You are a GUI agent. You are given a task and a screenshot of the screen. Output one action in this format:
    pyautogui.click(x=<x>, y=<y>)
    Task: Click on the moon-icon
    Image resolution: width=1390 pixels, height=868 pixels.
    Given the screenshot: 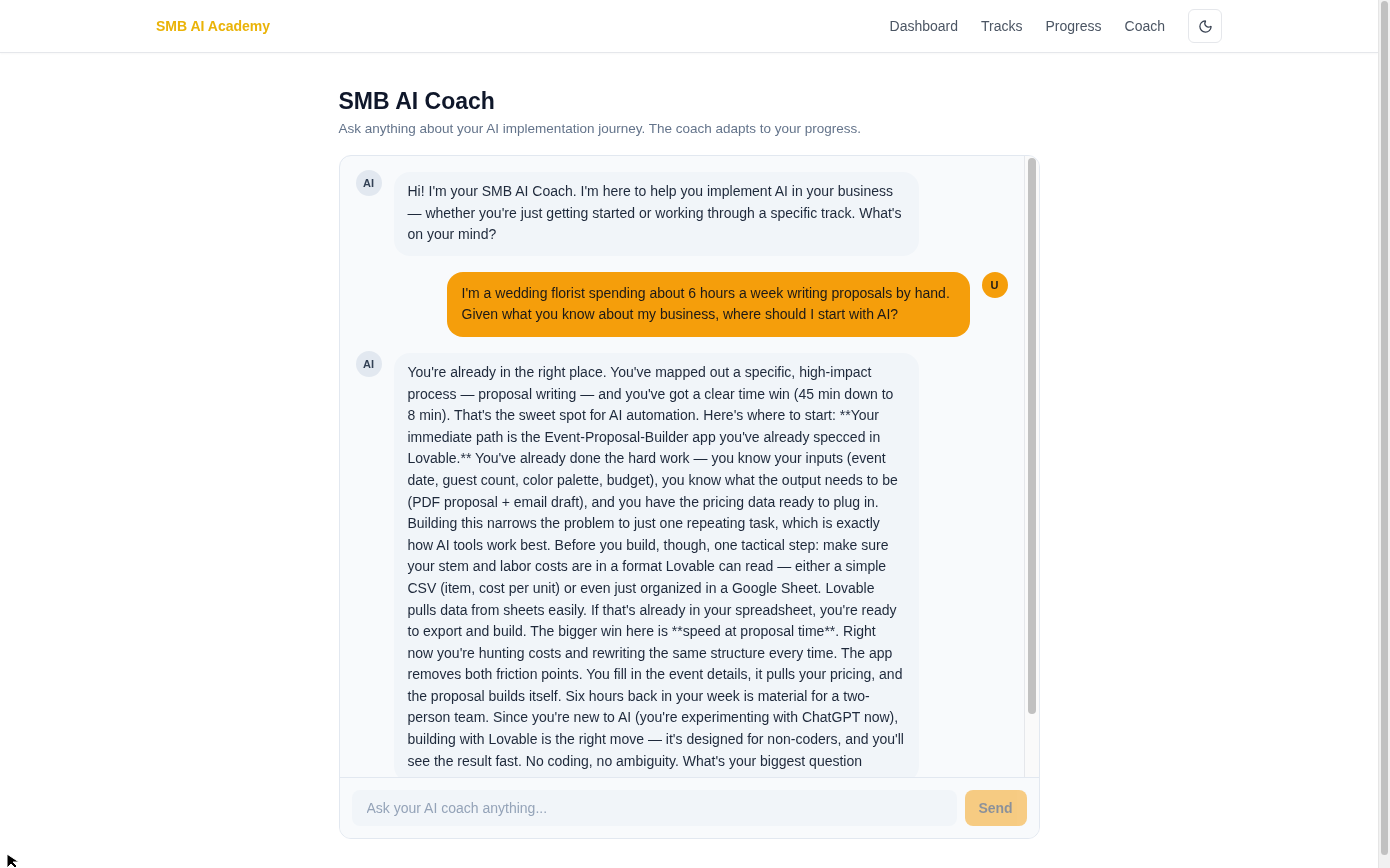 What is the action you would take?
    pyautogui.click(x=1205, y=26)
    